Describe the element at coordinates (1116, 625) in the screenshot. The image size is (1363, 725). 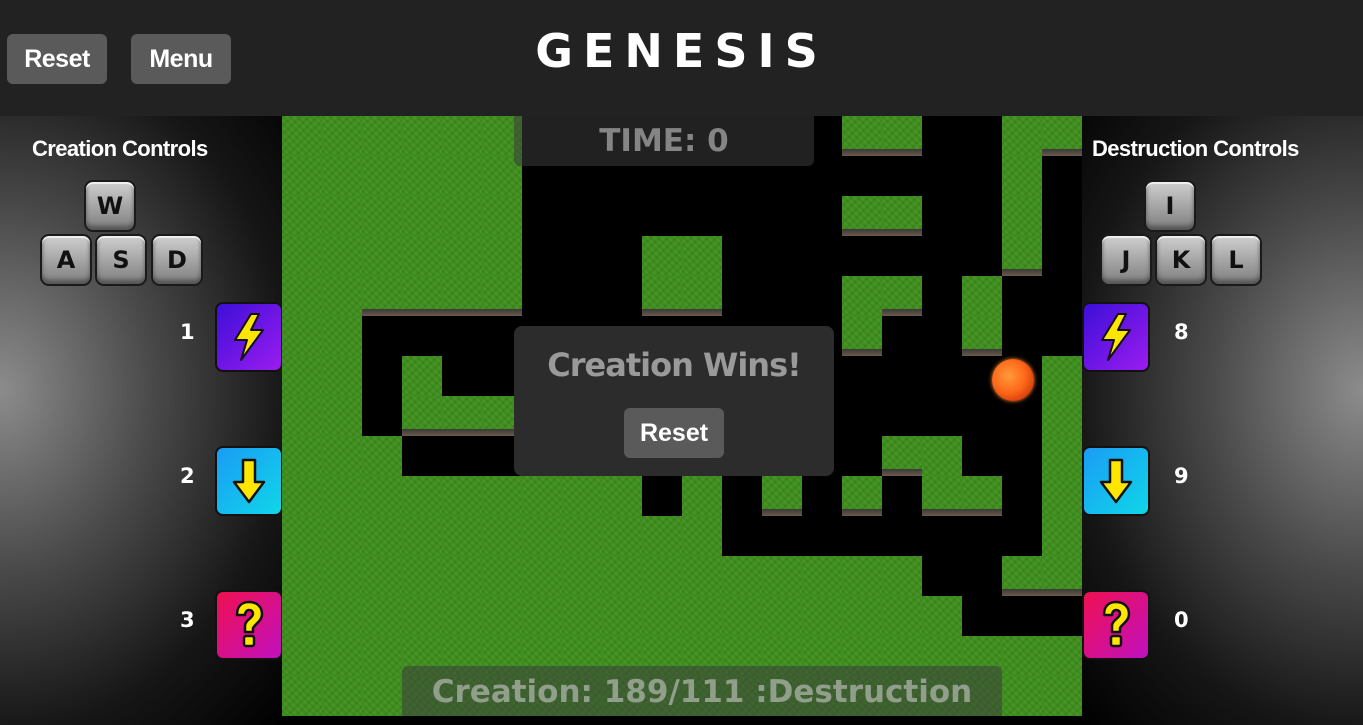
I see `destruction-question-power` at that location.